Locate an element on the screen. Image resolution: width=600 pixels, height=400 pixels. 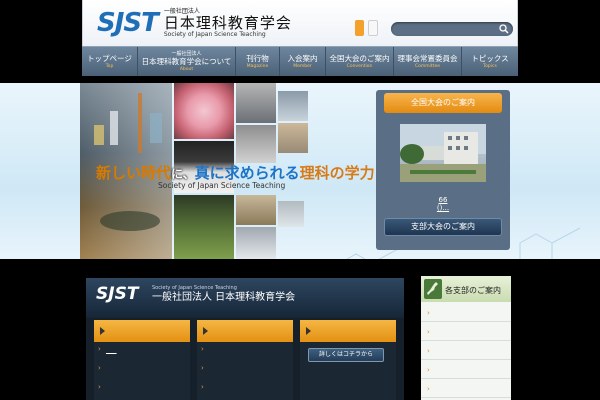
orange-style-button is located at coordinates (359, 28).